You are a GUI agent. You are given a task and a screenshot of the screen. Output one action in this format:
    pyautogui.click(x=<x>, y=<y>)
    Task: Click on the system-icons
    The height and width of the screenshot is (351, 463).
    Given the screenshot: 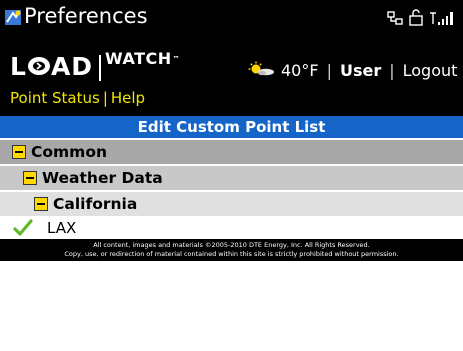 What is the action you would take?
    pyautogui.click(x=421, y=17)
    